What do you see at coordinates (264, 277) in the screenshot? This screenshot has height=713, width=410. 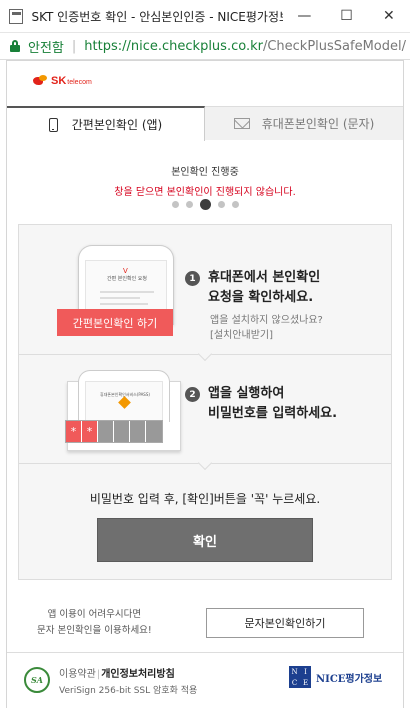 I see `step-1-title-line1: 휴대폰에서 본인확인` at bounding box center [264, 277].